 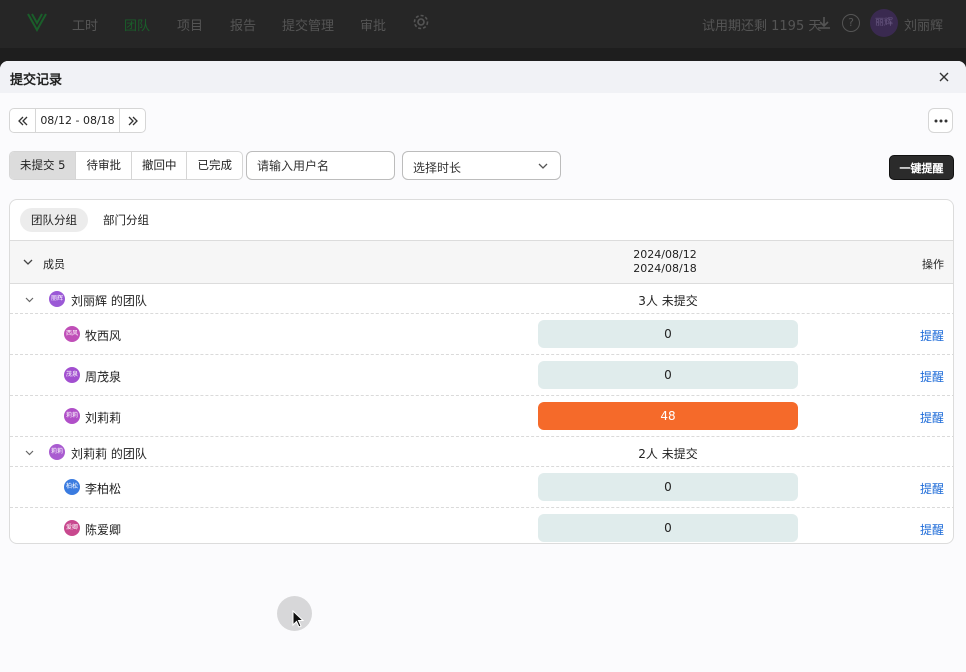 What do you see at coordinates (481, 165) in the screenshot?
I see `duration-select: 选择时长` at bounding box center [481, 165].